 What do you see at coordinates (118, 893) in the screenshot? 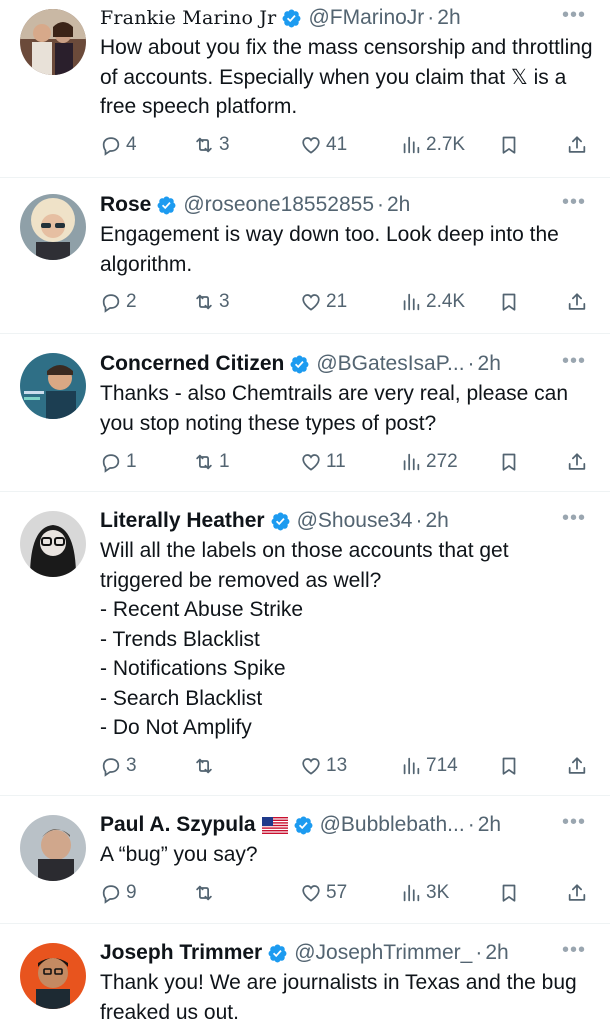
I see `reply-button: 9` at bounding box center [118, 893].